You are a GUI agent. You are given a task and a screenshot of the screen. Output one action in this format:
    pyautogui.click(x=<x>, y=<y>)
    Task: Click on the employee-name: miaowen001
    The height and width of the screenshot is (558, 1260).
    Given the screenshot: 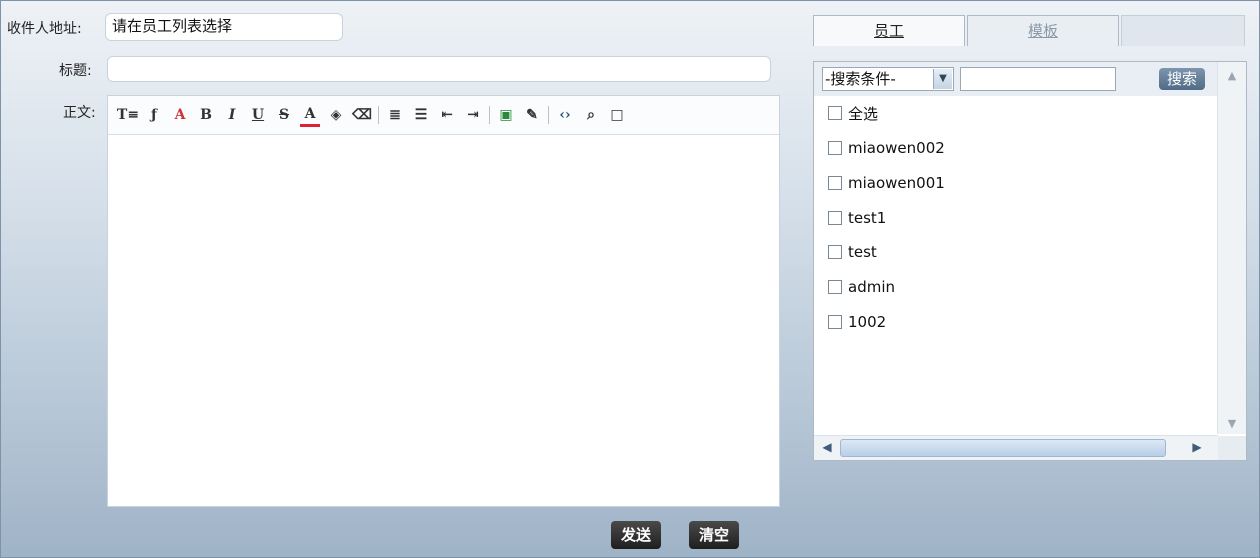 What is the action you would take?
    pyautogui.click(x=896, y=183)
    